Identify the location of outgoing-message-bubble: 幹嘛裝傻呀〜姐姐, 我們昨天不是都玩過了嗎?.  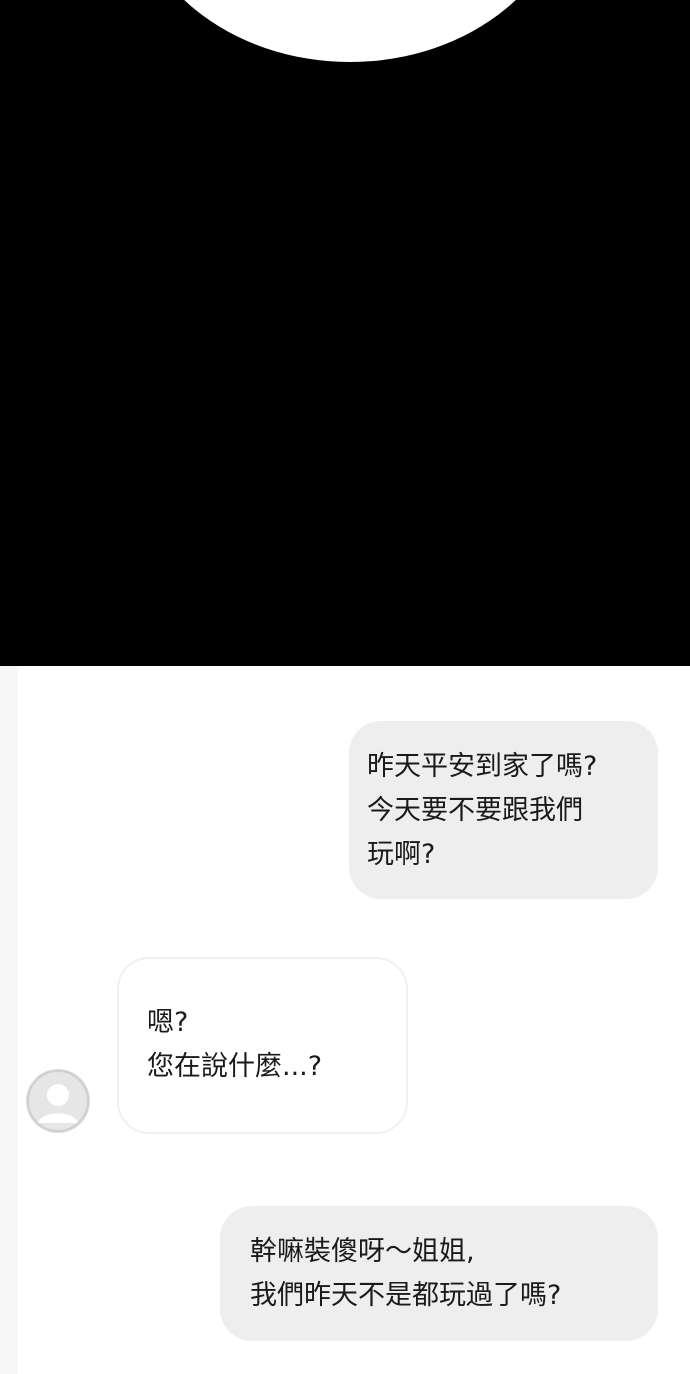
(439, 1273).